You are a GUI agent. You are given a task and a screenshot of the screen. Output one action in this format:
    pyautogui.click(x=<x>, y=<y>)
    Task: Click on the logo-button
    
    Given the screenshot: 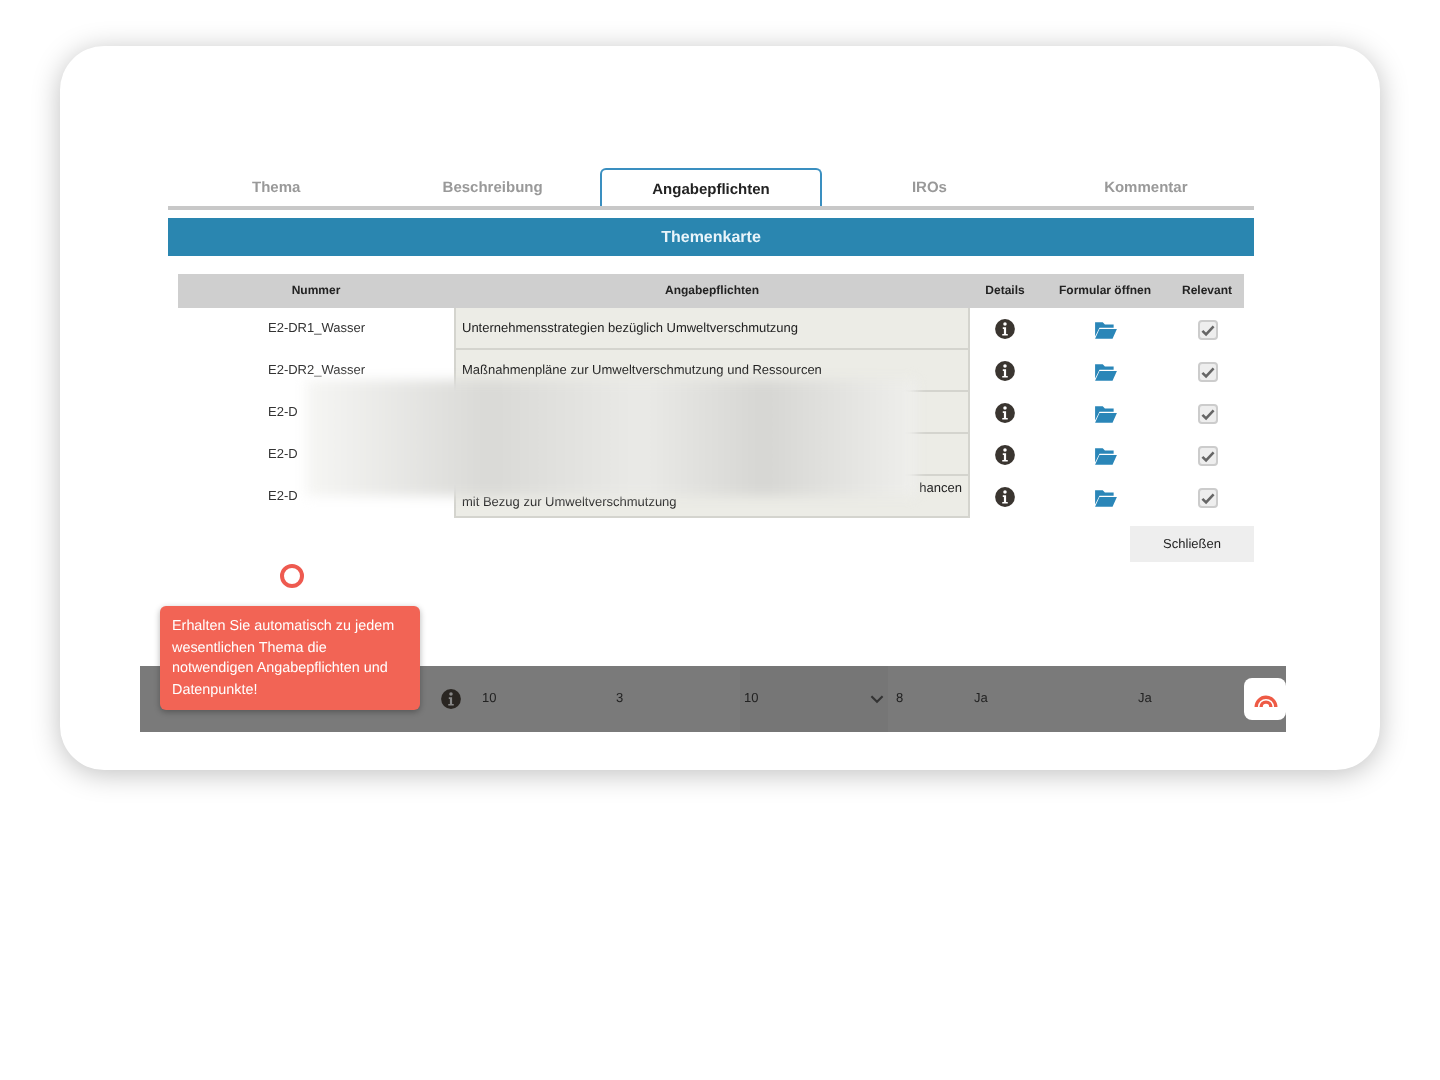 What is the action you would take?
    pyautogui.click(x=1265, y=699)
    